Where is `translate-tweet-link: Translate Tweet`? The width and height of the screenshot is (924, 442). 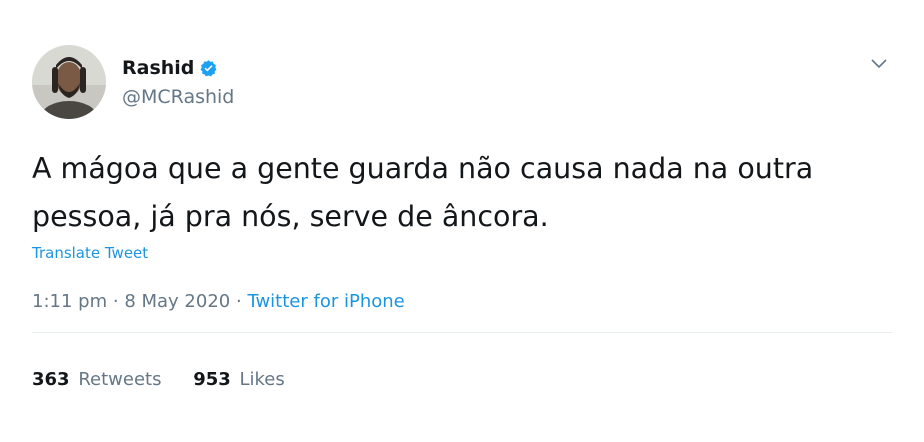
translate-tweet-link: Translate Tweet is located at coordinates (90, 253).